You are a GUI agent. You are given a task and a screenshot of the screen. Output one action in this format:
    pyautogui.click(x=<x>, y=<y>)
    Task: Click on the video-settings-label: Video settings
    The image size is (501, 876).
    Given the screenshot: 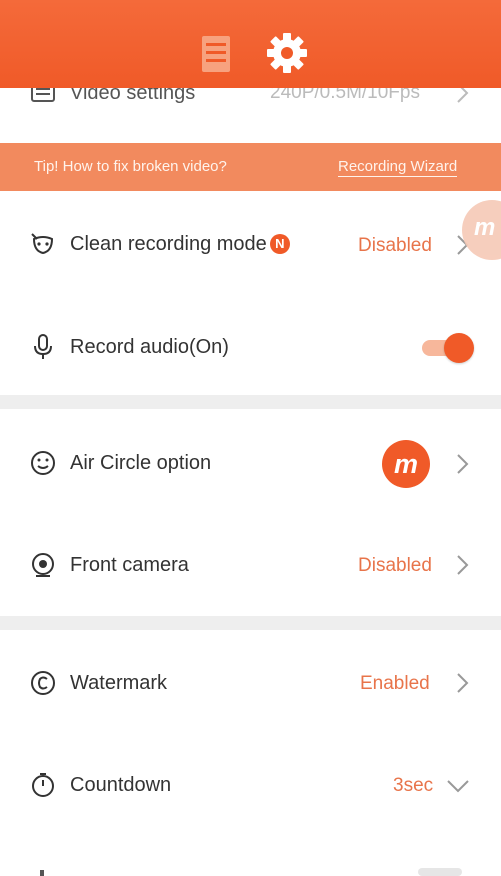 What is the action you would take?
    pyautogui.click(x=133, y=96)
    